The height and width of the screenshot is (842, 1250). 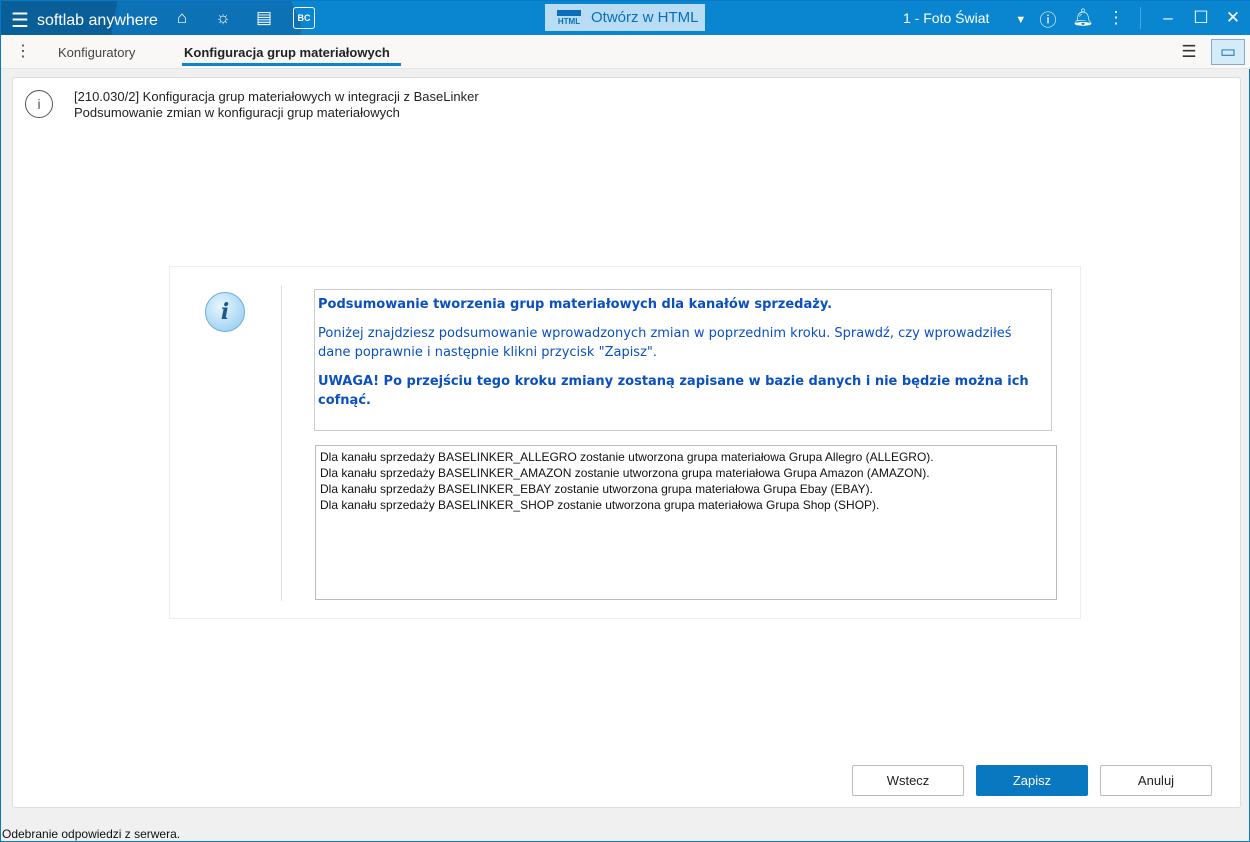 I want to click on brand: ☰ softlab anywhere, so click(x=84, y=20).